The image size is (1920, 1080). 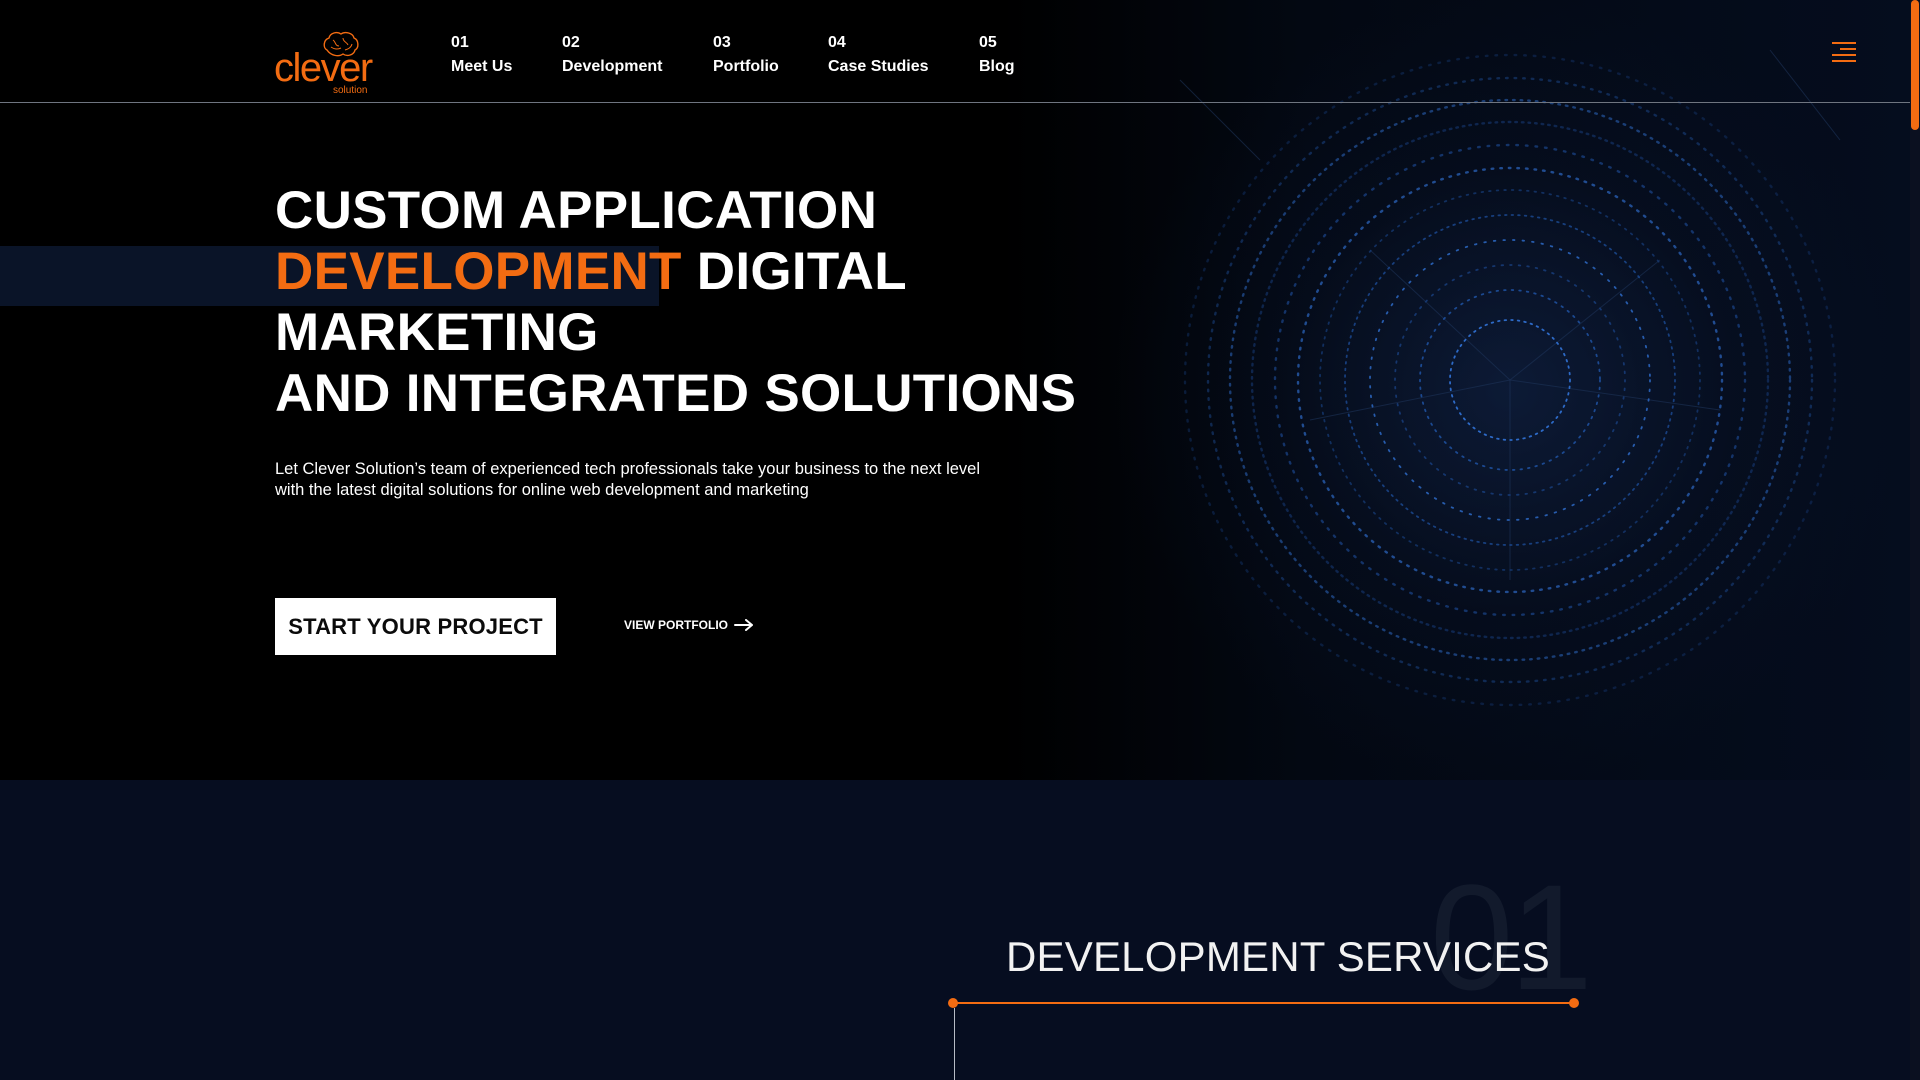 I want to click on nav-item-portfolio: 03 Portfolio, so click(x=746, y=55).